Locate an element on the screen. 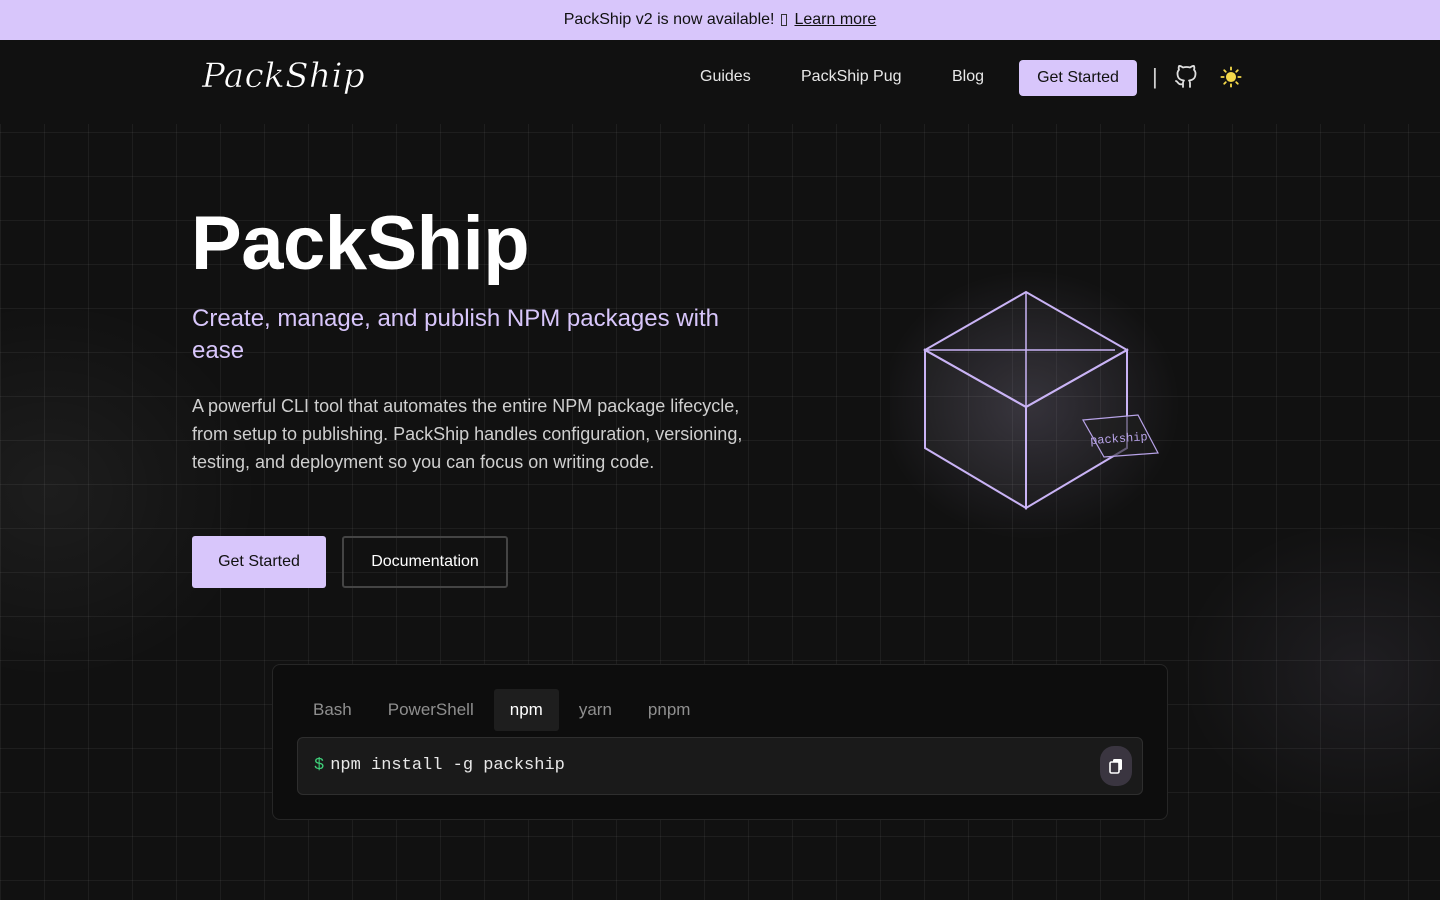  banner-text: PackShip v2 is now available! is located at coordinates (669, 19).